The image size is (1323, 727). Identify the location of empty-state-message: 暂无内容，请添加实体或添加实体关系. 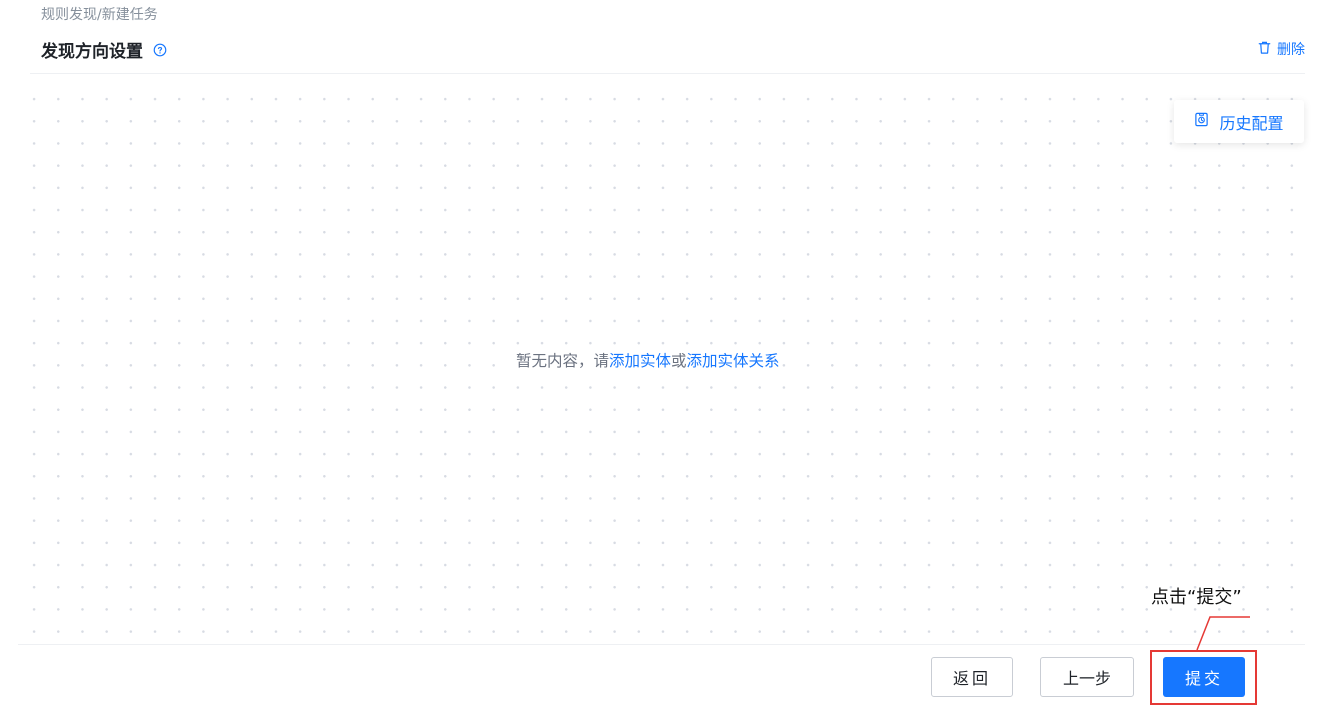
(648, 360).